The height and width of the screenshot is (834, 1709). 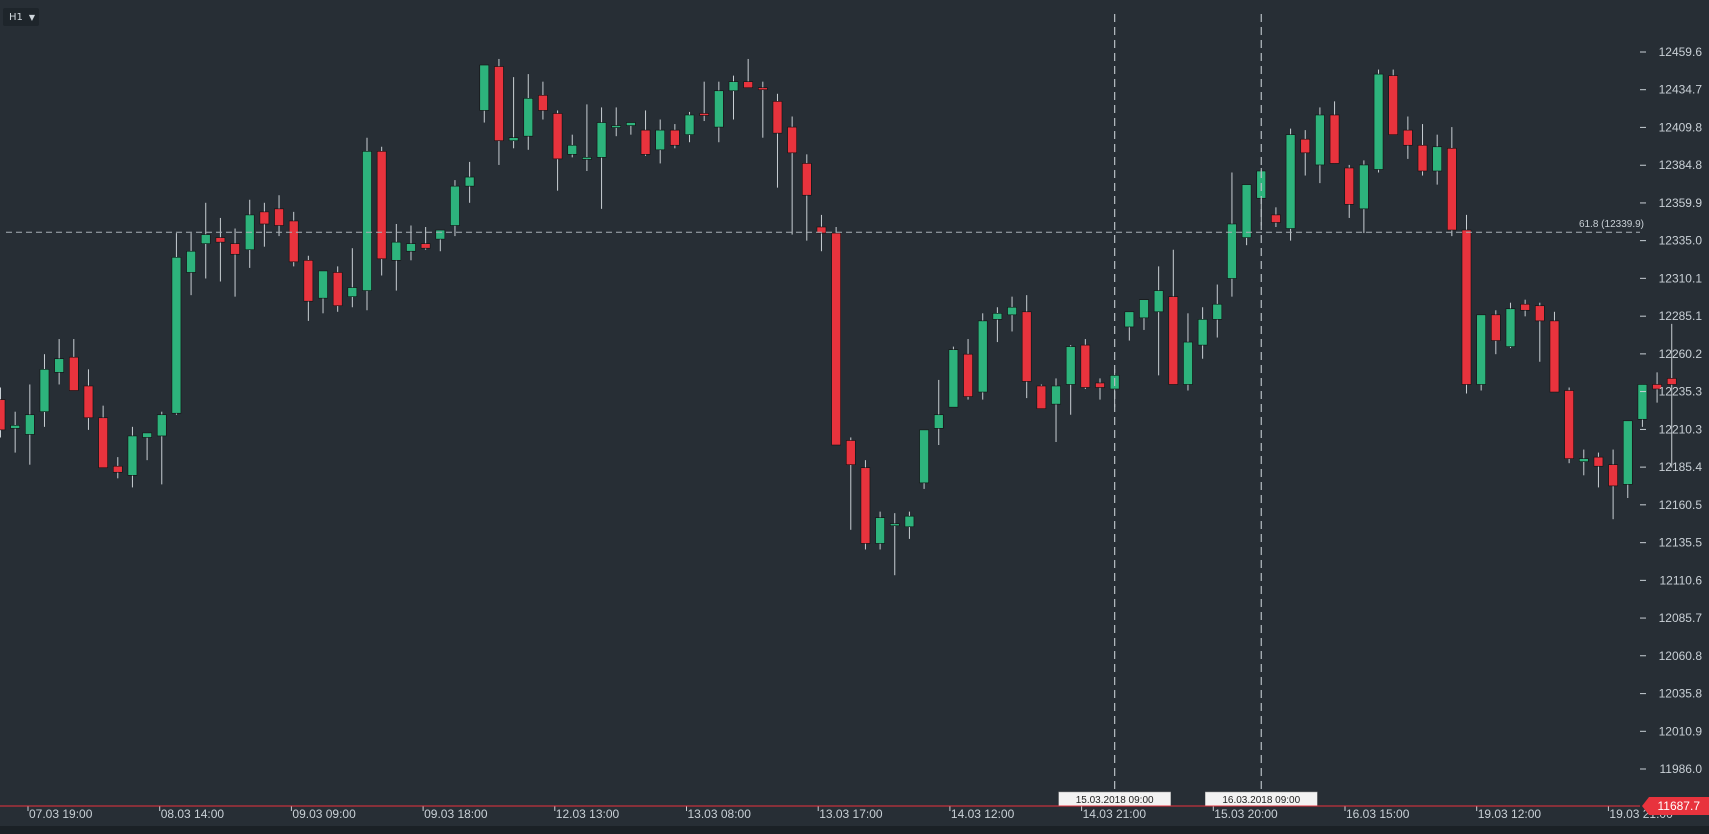 I want to click on y-tick-label: 12335.0, so click(x=1681, y=241).